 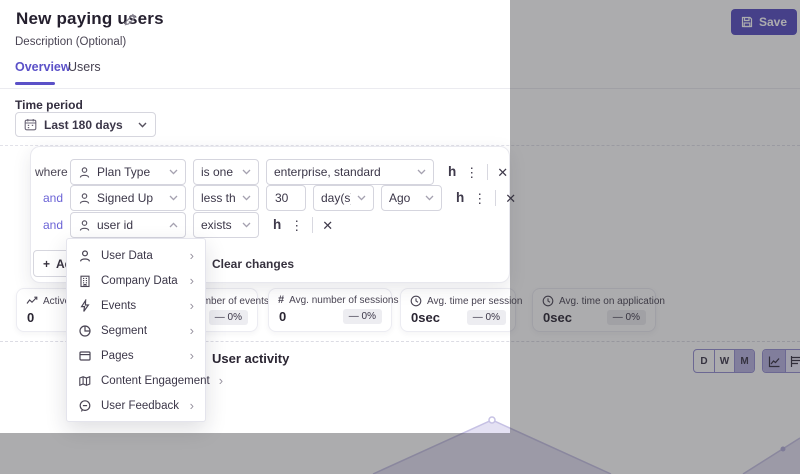 What do you see at coordinates (85, 406) in the screenshot?
I see `user-feedback-icon` at bounding box center [85, 406].